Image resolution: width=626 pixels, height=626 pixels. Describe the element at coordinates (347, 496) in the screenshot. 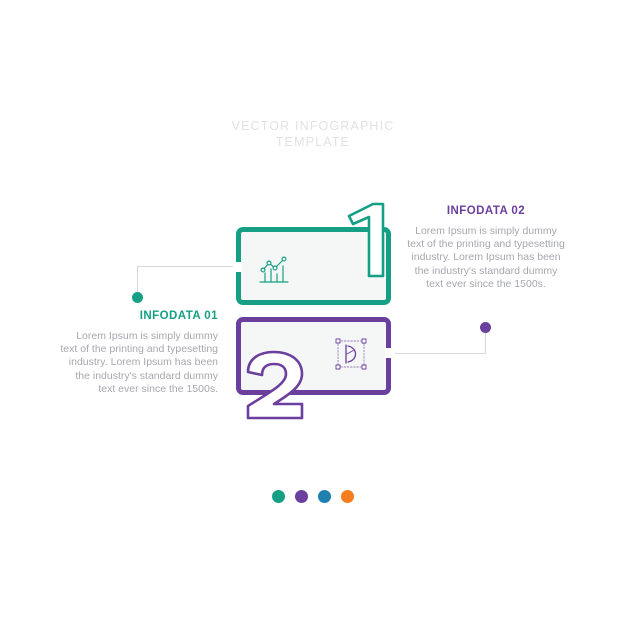

I see `footer-dot-orange` at that location.